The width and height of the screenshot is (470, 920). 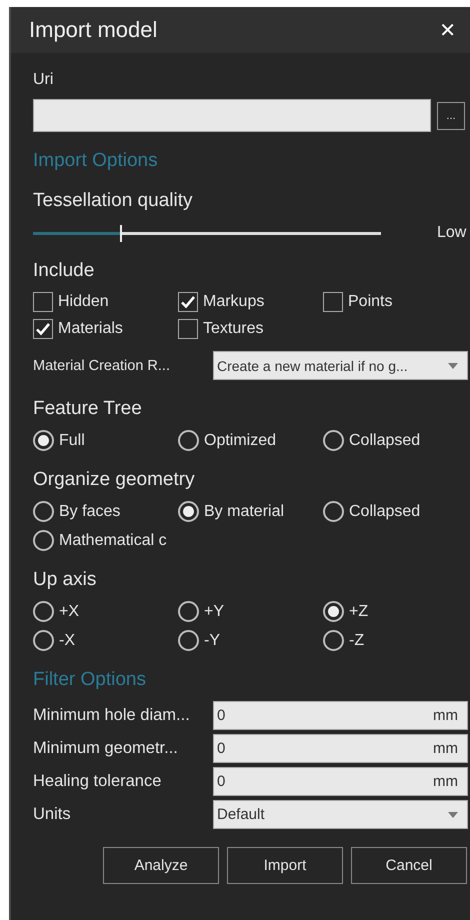 What do you see at coordinates (97, 781) in the screenshot?
I see `field-label: Healing tolerance` at bounding box center [97, 781].